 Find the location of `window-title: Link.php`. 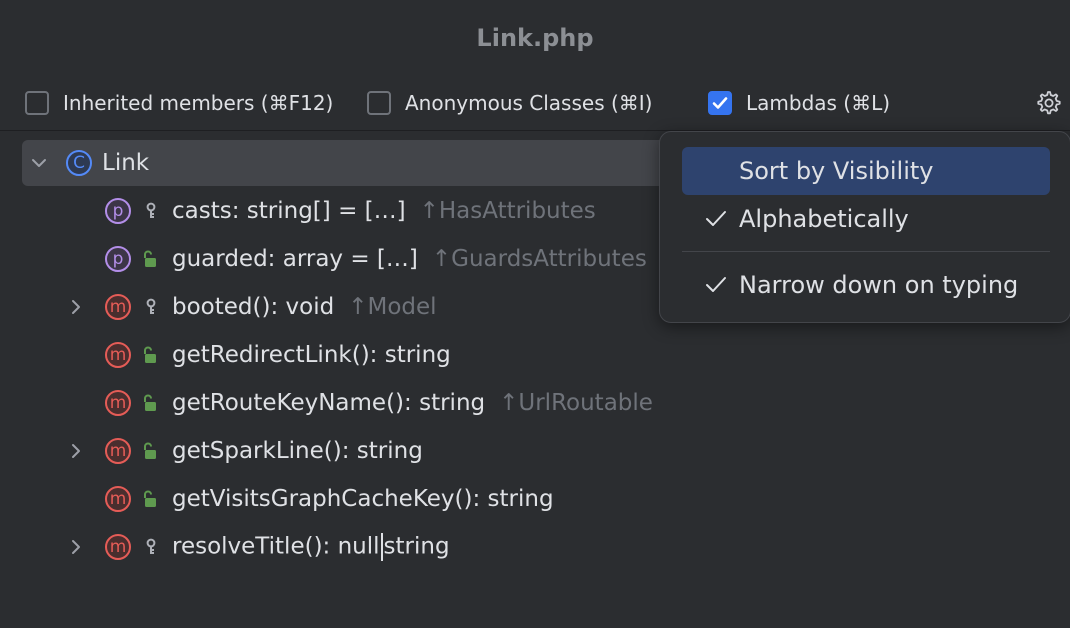

window-title: Link.php is located at coordinates (535, 38).